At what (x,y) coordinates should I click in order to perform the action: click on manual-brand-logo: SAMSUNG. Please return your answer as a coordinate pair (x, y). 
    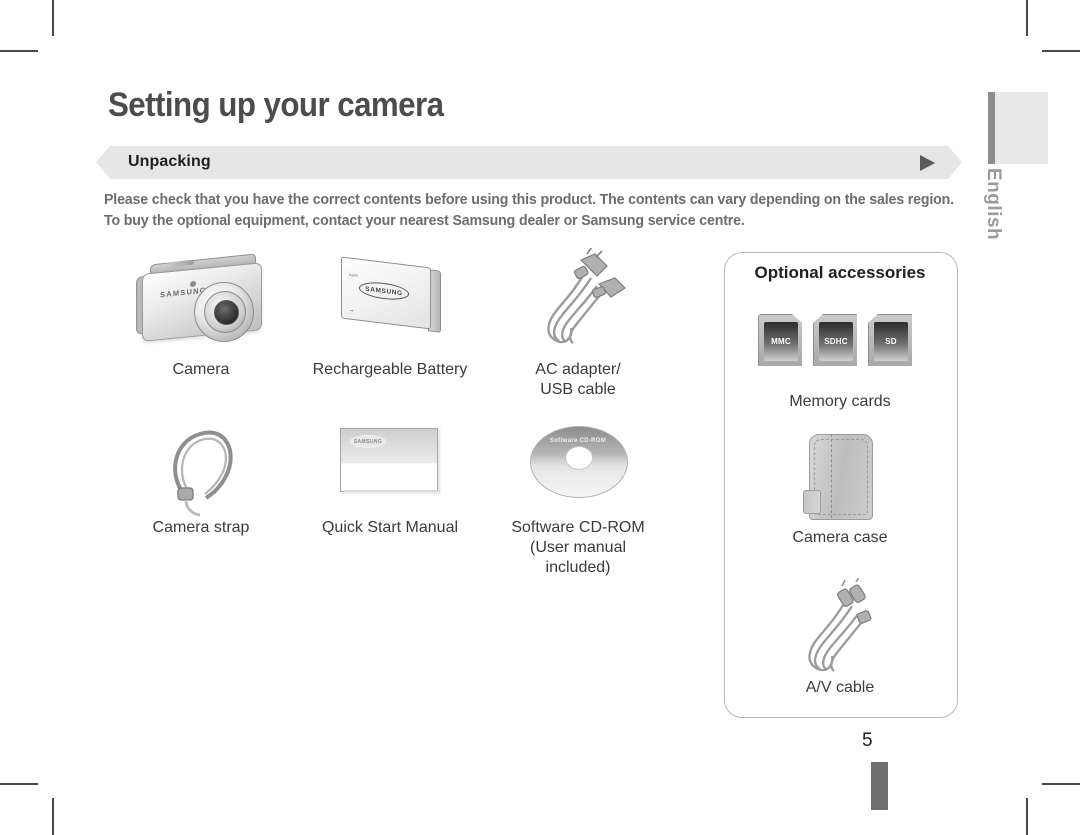
    Looking at the image, I should click on (368, 441).